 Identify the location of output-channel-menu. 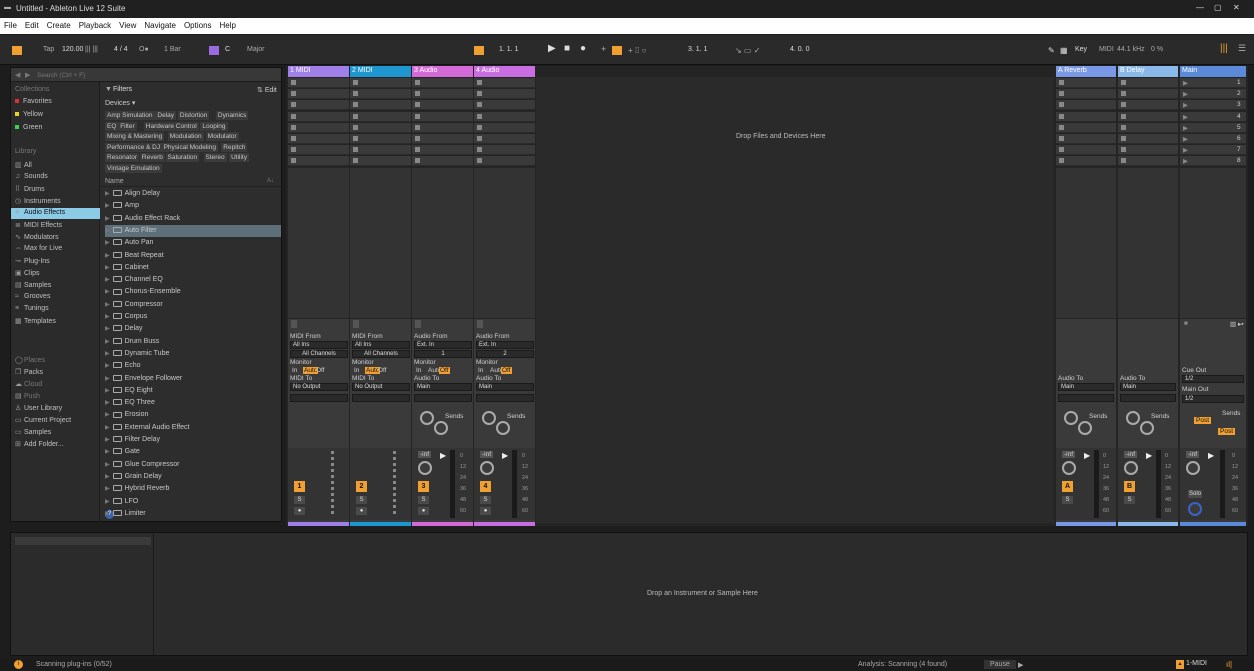
(1086, 398).